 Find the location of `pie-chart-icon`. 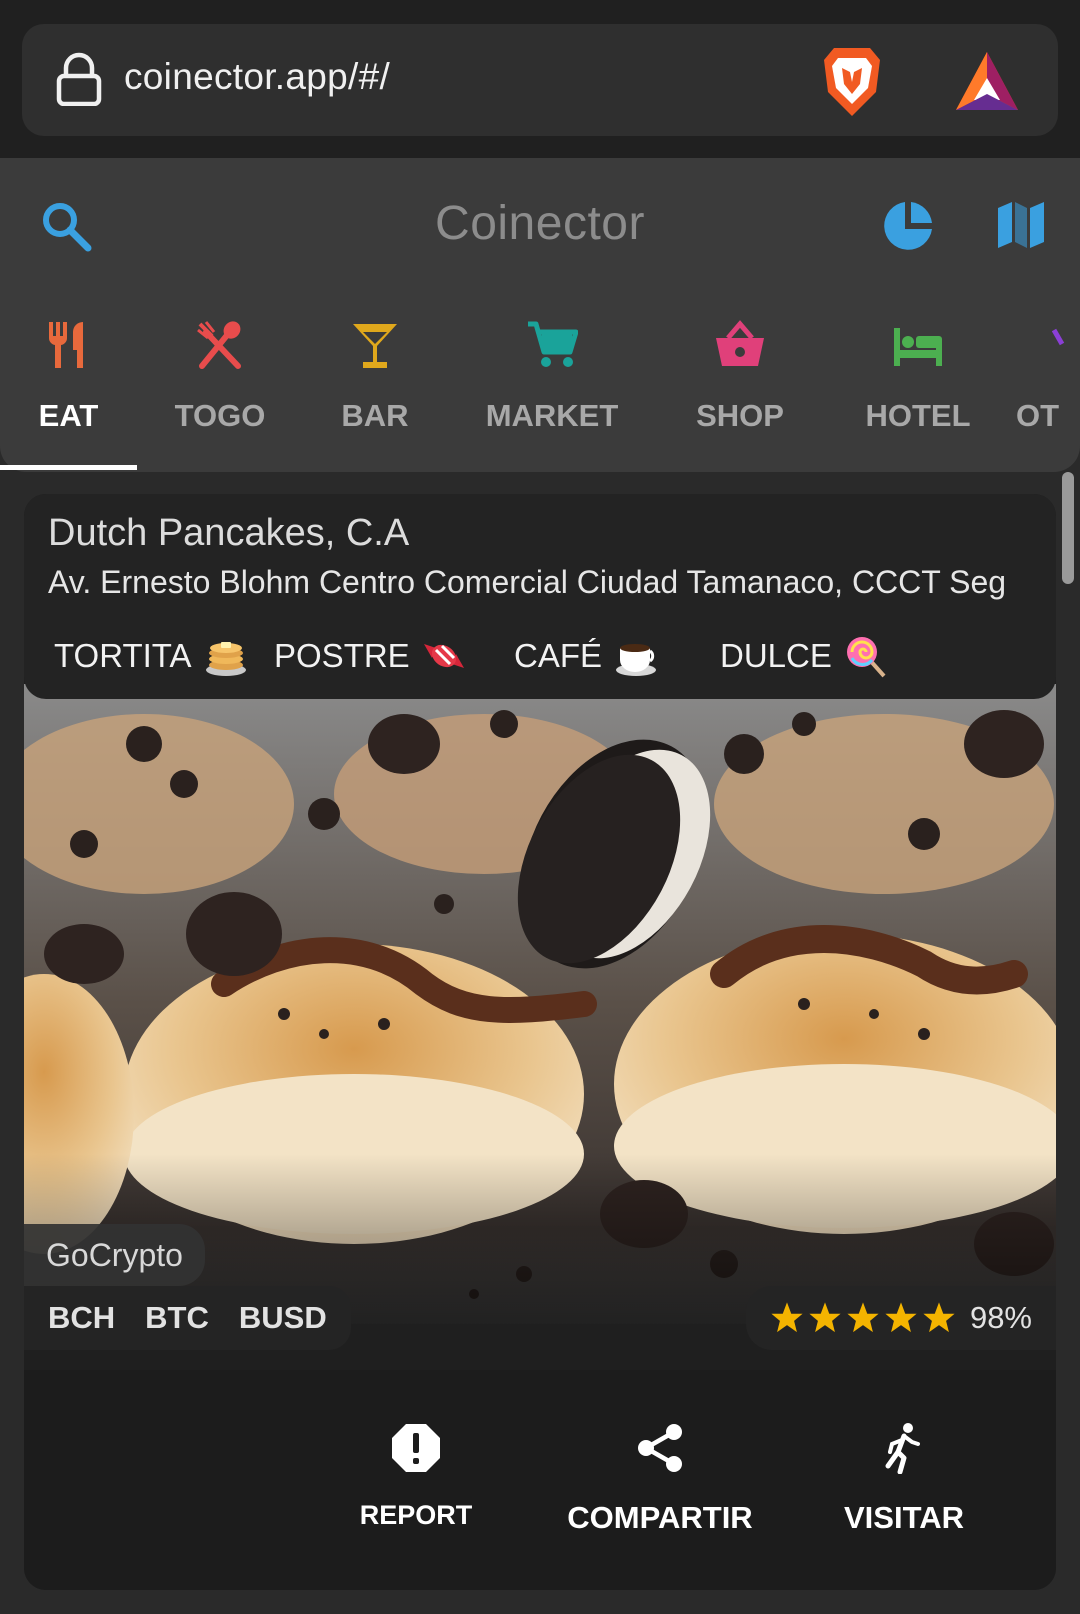

pie-chart-icon is located at coordinates (908, 226).